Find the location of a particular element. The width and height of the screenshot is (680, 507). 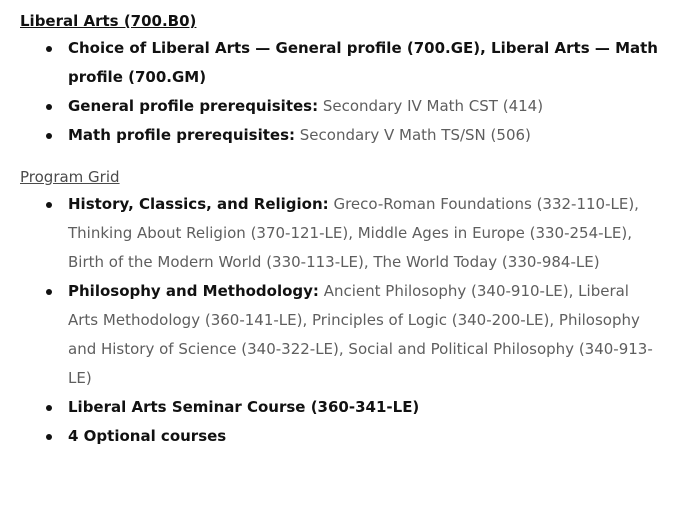

list-item-label: Liberal Arts Seminar Course (360-341-LE) is located at coordinates (244, 407).